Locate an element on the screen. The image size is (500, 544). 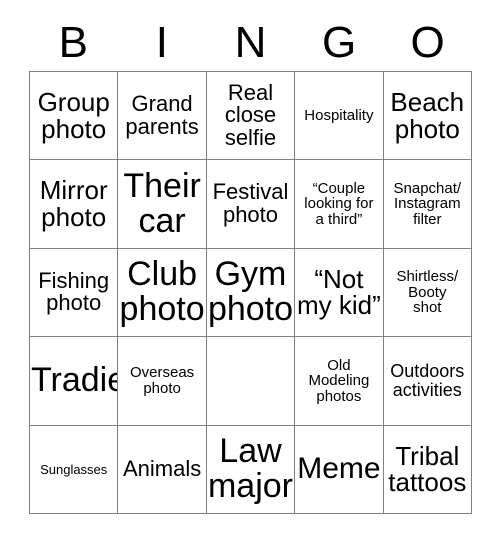
bingo-cell: Meme is located at coordinates (339, 469).